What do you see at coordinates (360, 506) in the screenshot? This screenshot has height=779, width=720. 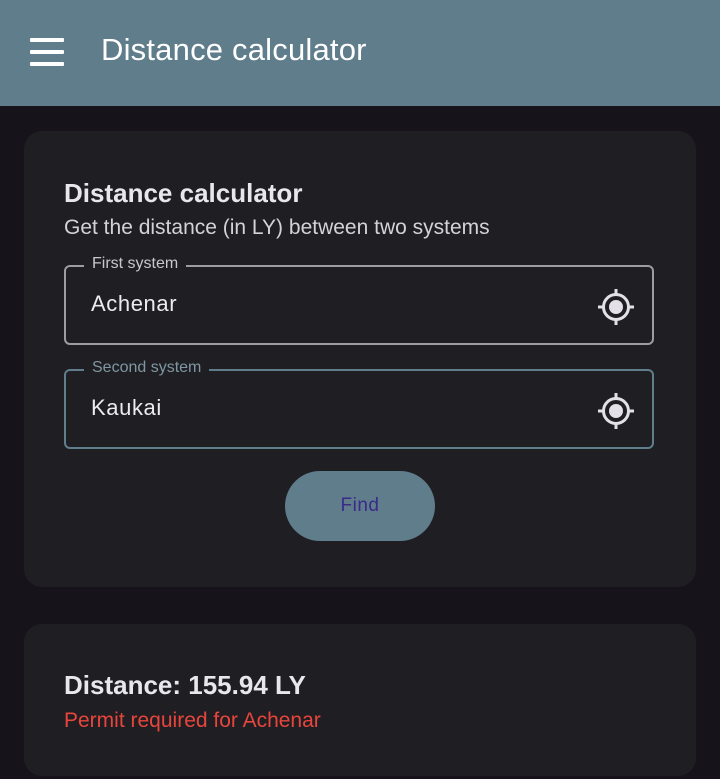 I see `find-button: Find` at bounding box center [360, 506].